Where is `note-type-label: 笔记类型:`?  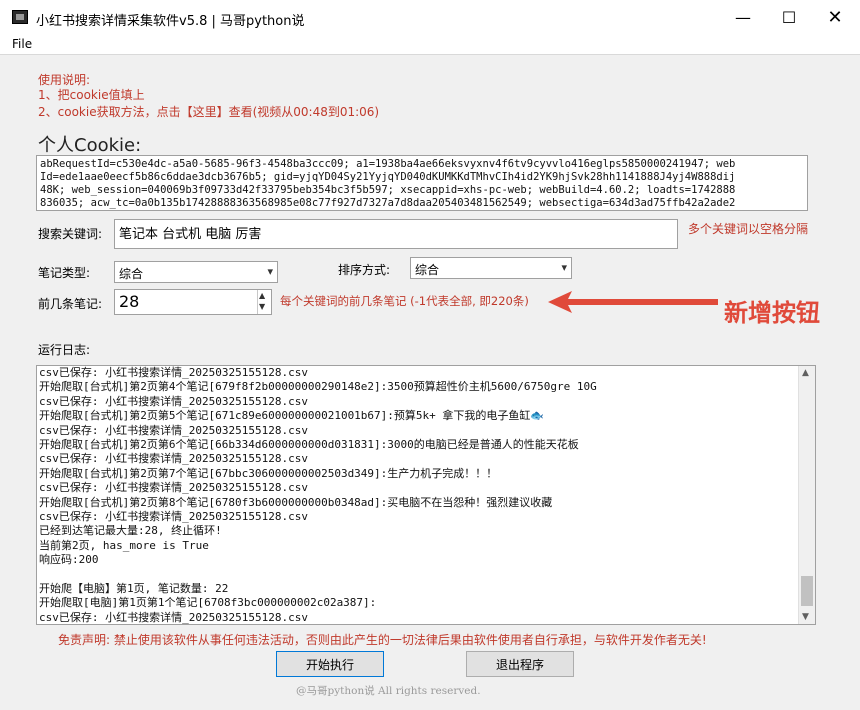 note-type-label: 笔记类型: is located at coordinates (64, 273).